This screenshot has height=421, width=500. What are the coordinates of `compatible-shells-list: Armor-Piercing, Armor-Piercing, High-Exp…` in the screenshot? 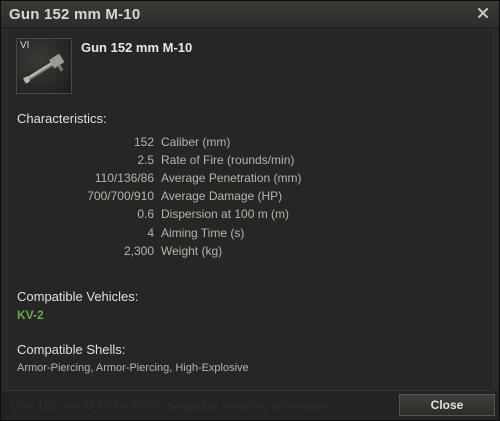 It's located at (133, 368).